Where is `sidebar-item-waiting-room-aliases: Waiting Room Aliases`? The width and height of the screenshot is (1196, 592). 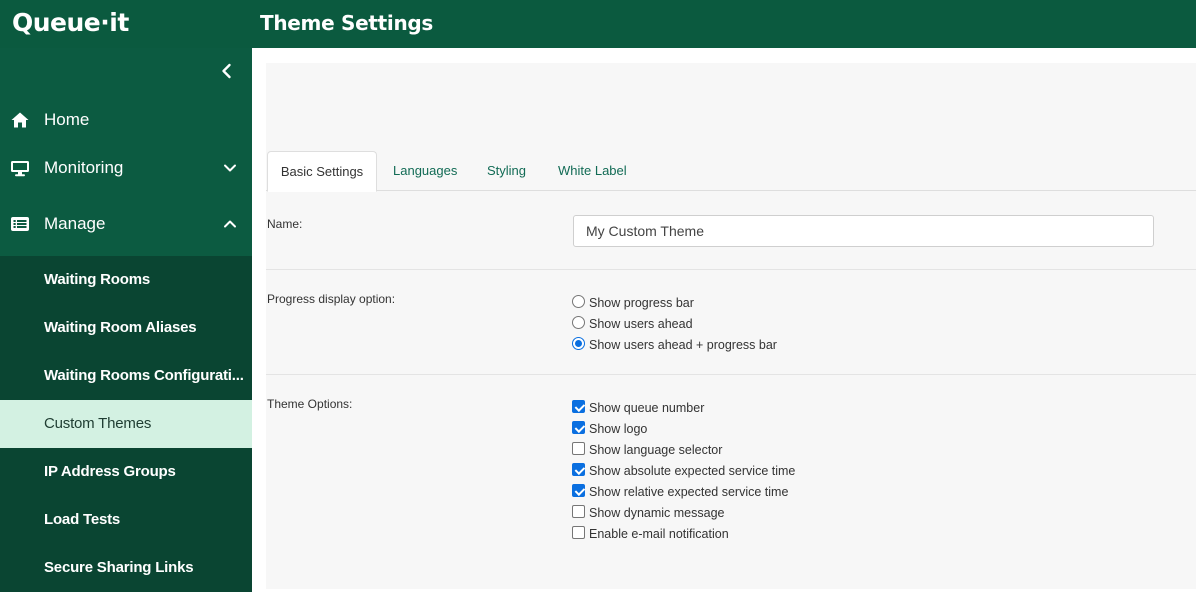 sidebar-item-waiting-room-aliases: Waiting Room Aliases is located at coordinates (126, 328).